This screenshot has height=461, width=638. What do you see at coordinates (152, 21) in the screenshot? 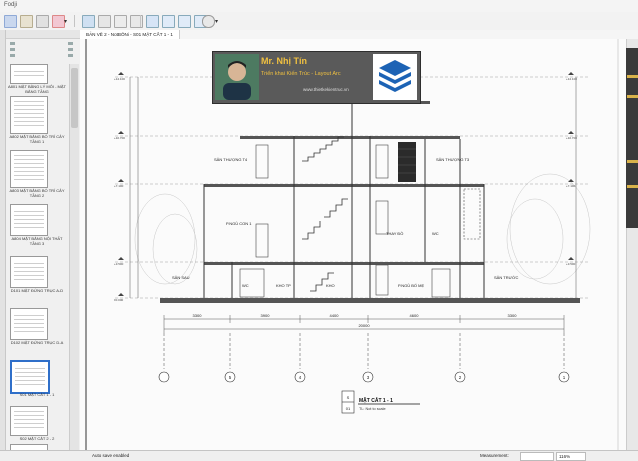
I see `stamp-icon` at bounding box center [152, 21].